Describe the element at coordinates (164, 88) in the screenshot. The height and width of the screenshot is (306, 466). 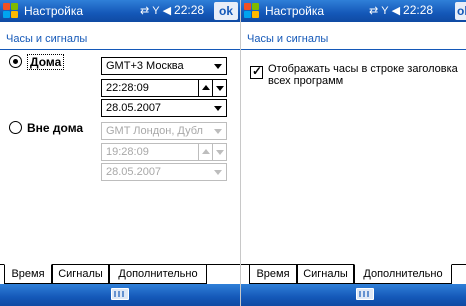
I see `home-time-field: 22:28:09` at that location.